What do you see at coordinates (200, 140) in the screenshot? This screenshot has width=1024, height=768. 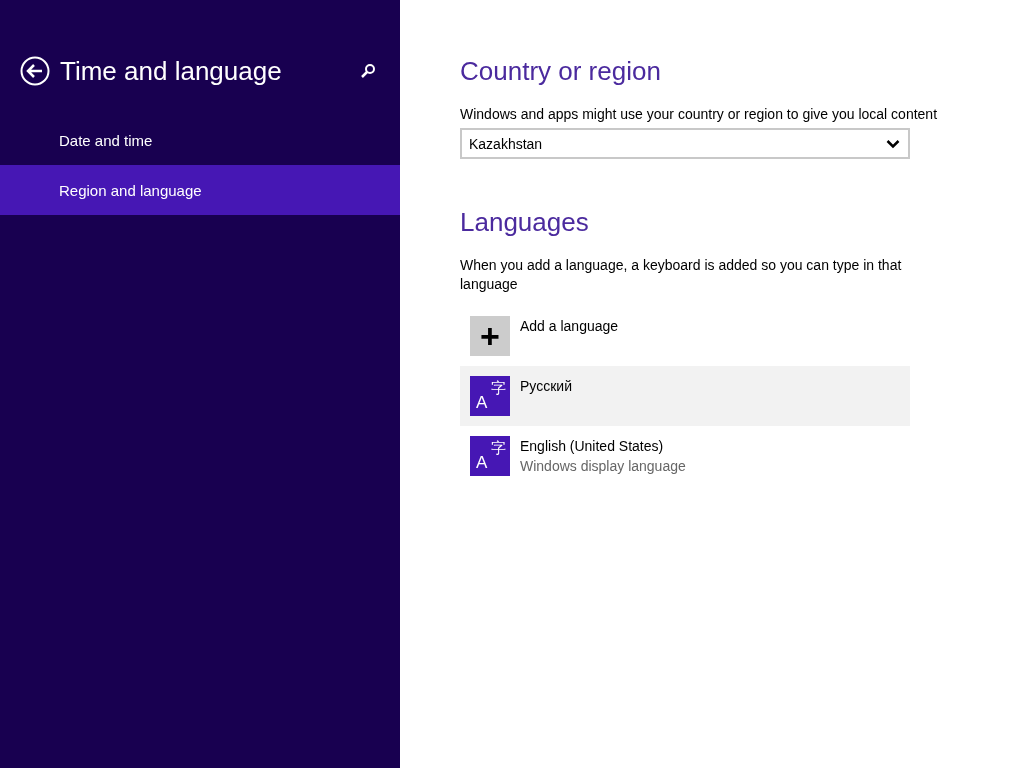 I see `nav-item: Date and time` at bounding box center [200, 140].